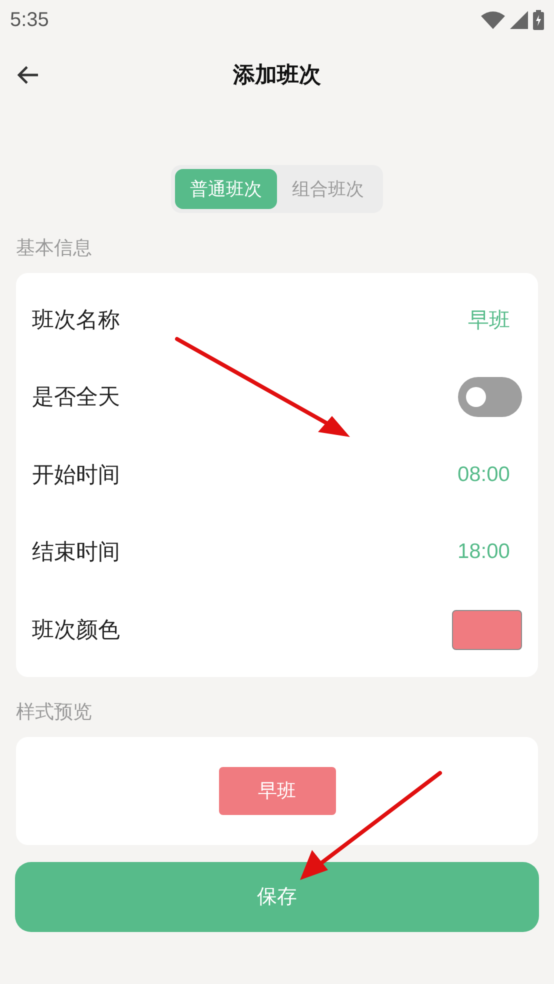  I want to click on field-value: 08:00, so click(483, 474).